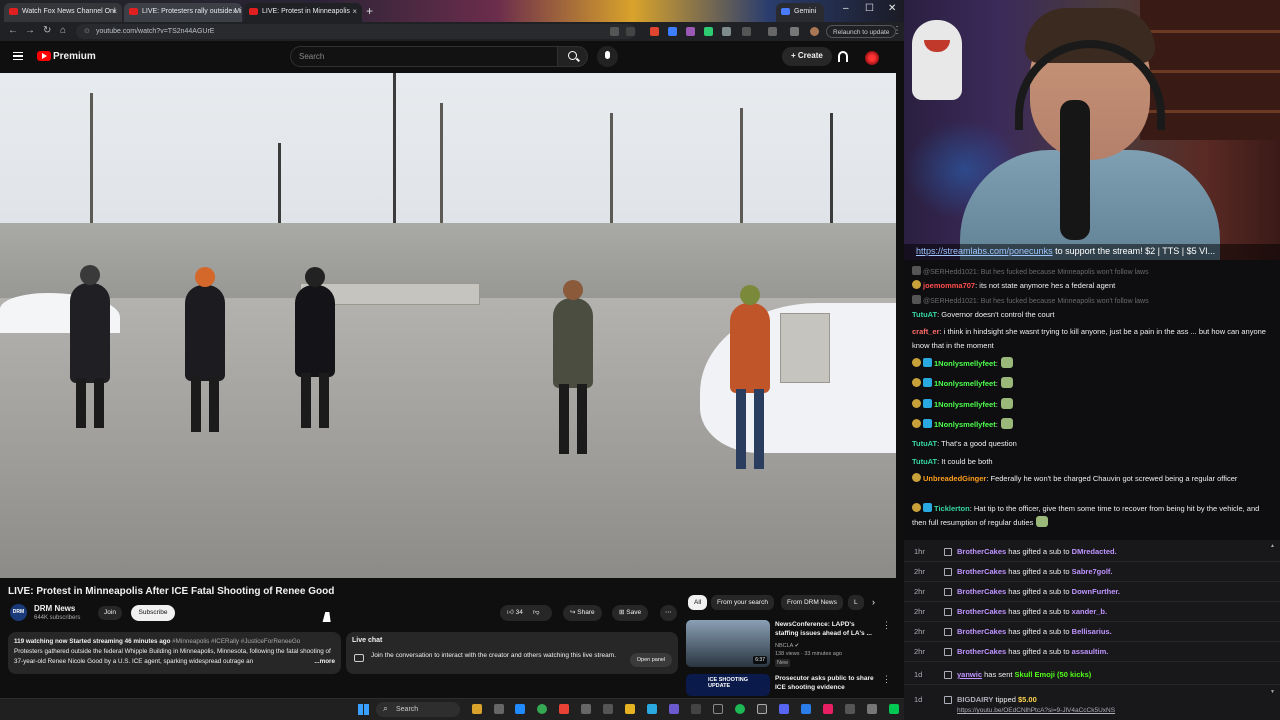  What do you see at coordinates (369, 11) in the screenshot?
I see `new-tab-icon: +` at bounding box center [369, 11].